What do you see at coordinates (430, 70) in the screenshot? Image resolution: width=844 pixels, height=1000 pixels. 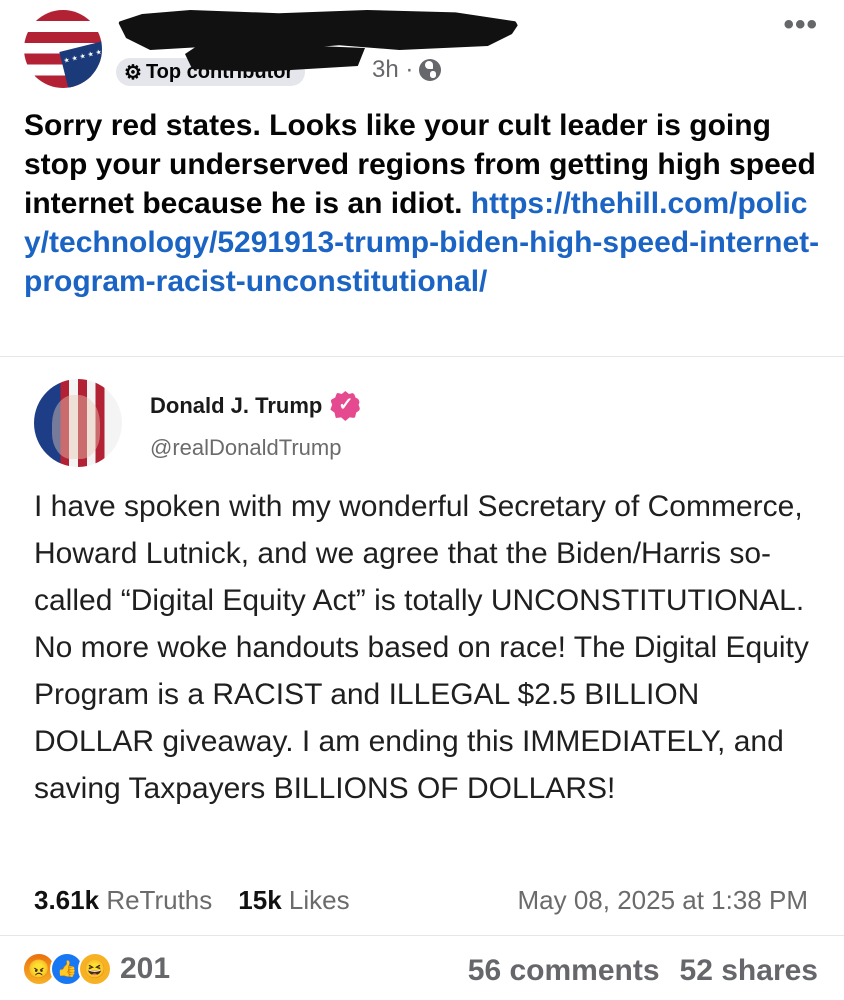 I see `globe-icon` at bounding box center [430, 70].